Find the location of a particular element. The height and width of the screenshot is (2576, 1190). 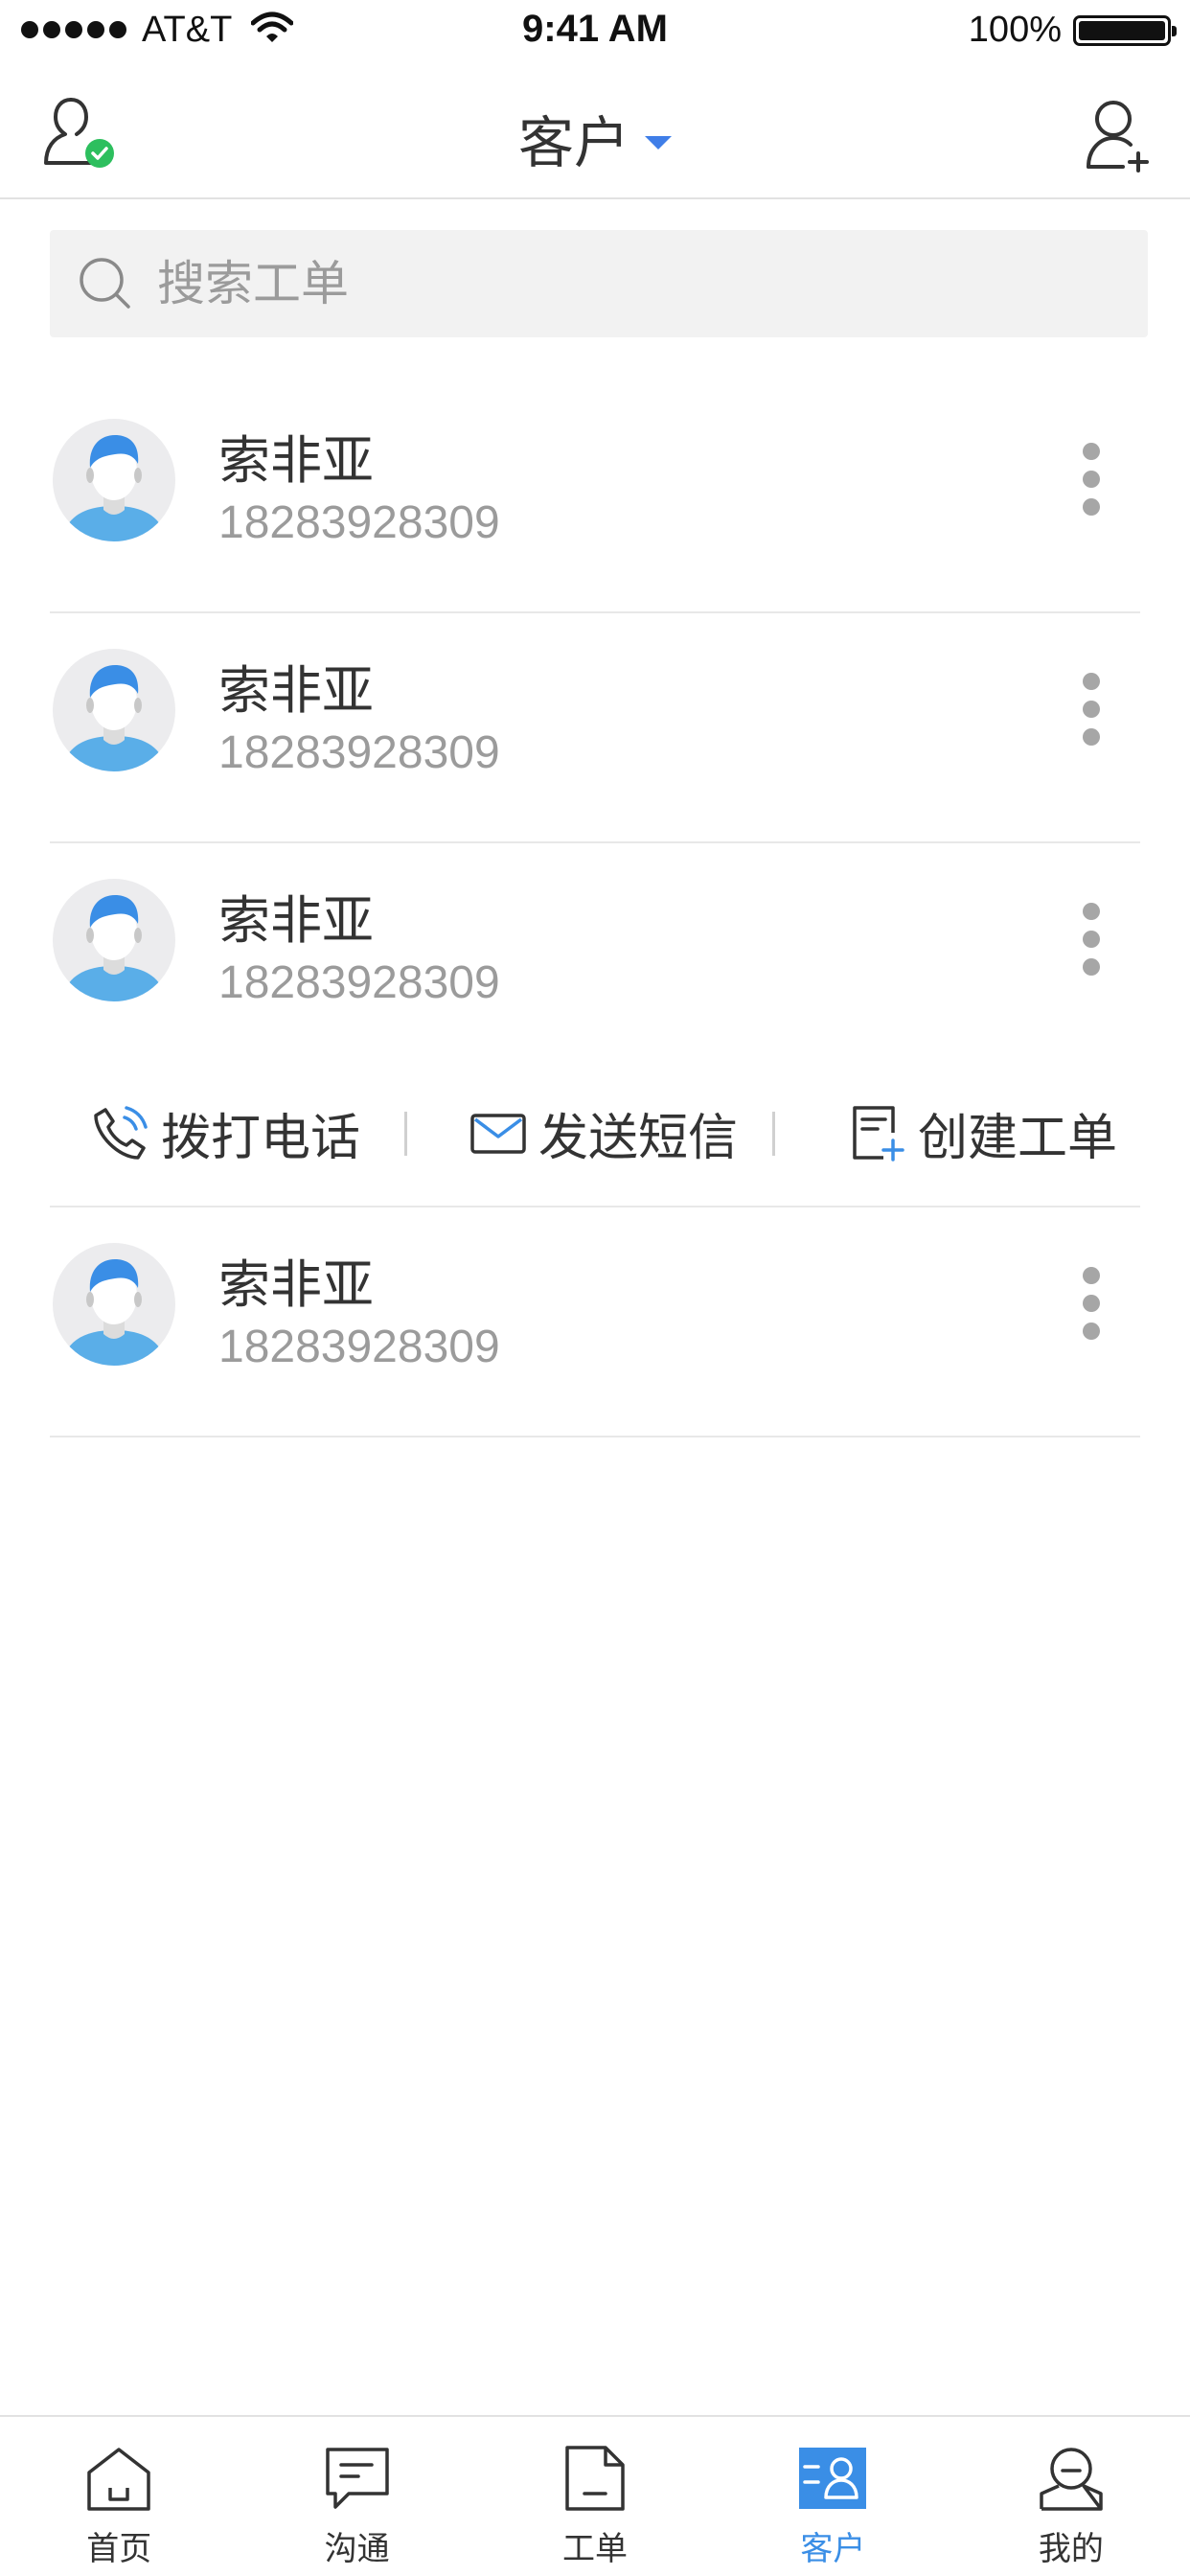

customer-list-item-expanded: 索非亚 18283928309 拨打电话 发送短信 创建工单 is located at coordinates (595, 1025).